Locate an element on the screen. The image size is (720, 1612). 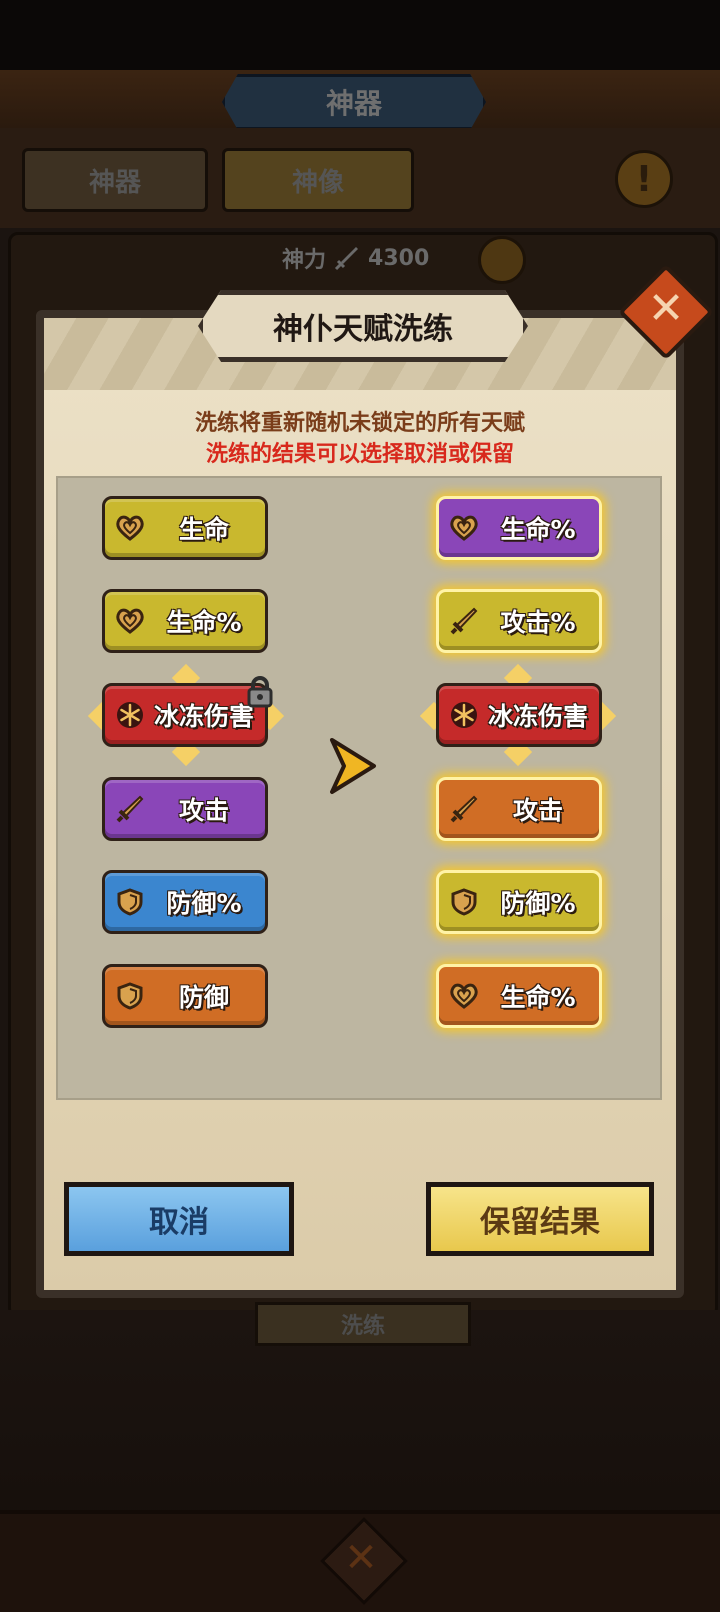
exclamation-icon: ! is located at coordinates (644, 179).